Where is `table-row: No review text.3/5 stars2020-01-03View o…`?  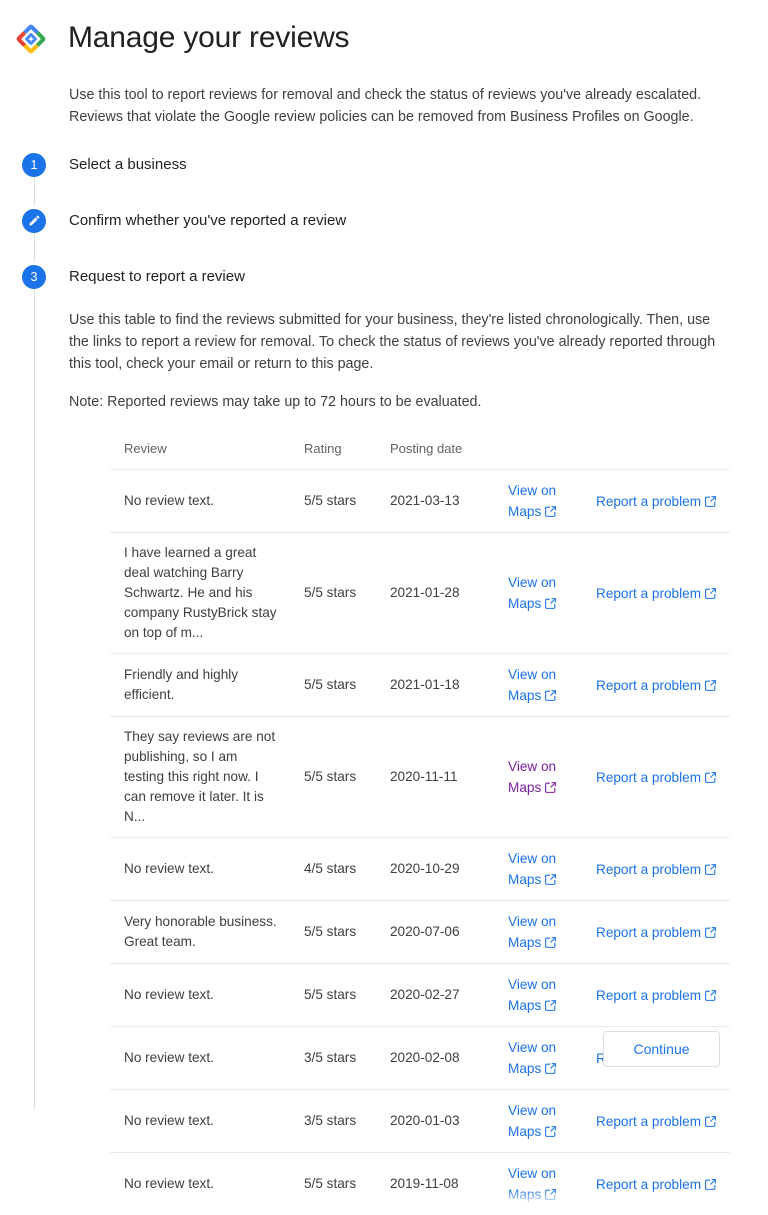
table-row: No review text.3/5 stars2020-01-03View o… is located at coordinates (420, 1121).